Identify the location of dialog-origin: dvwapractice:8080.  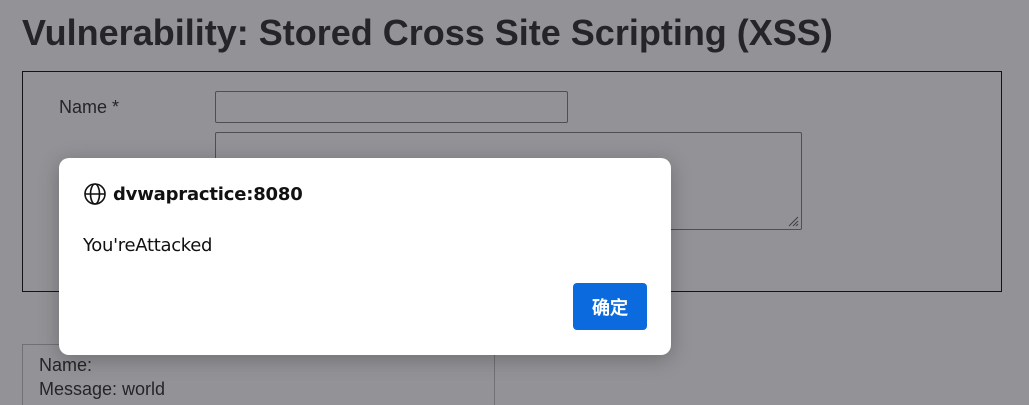
(208, 194).